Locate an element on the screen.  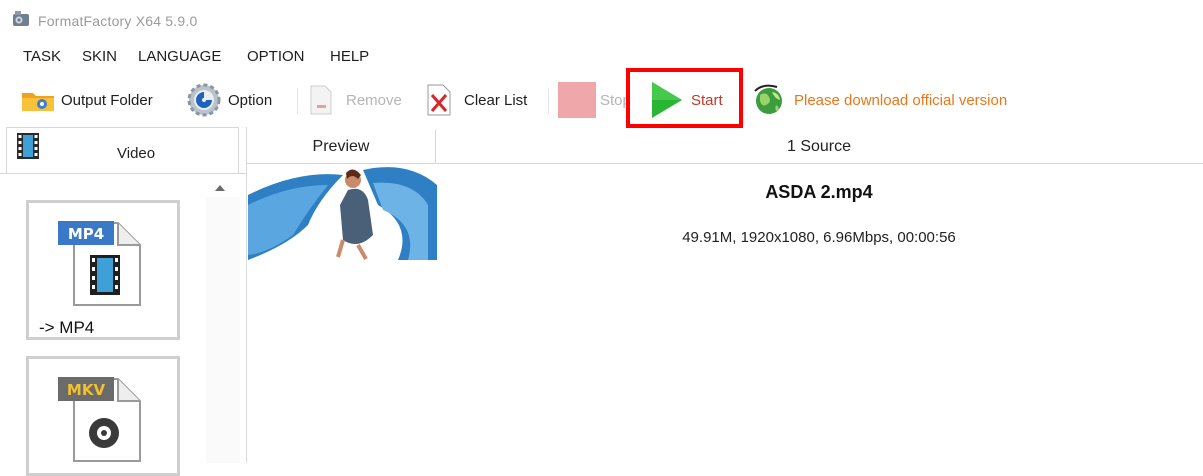
mkv-badge-text: MKV is located at coordinates (86, 390).